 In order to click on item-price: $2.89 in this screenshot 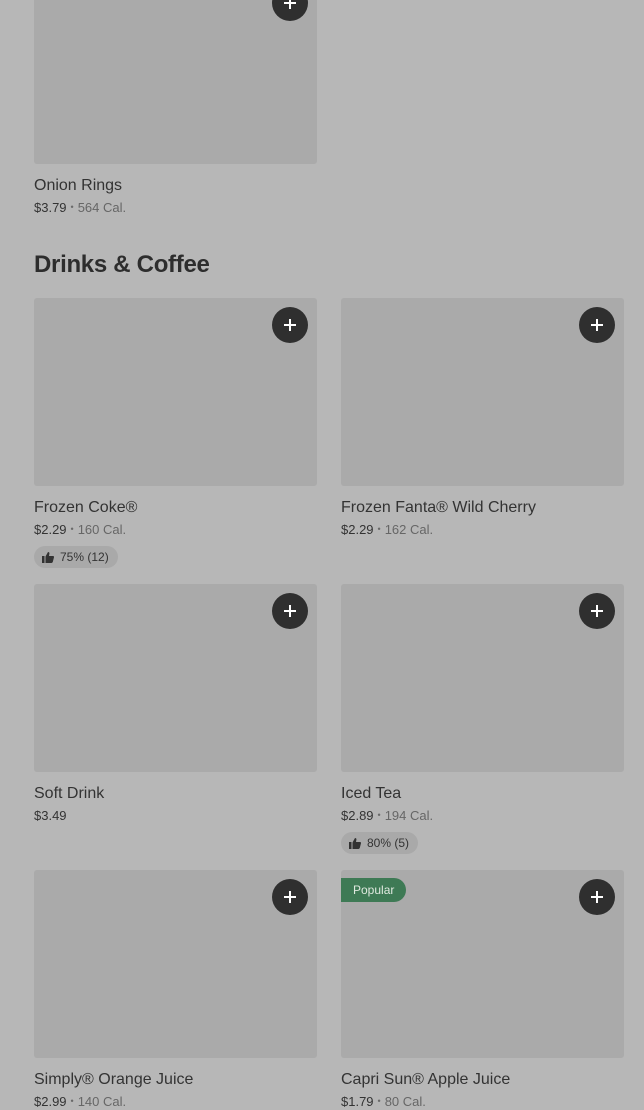, I will do `click(357, 815)`.